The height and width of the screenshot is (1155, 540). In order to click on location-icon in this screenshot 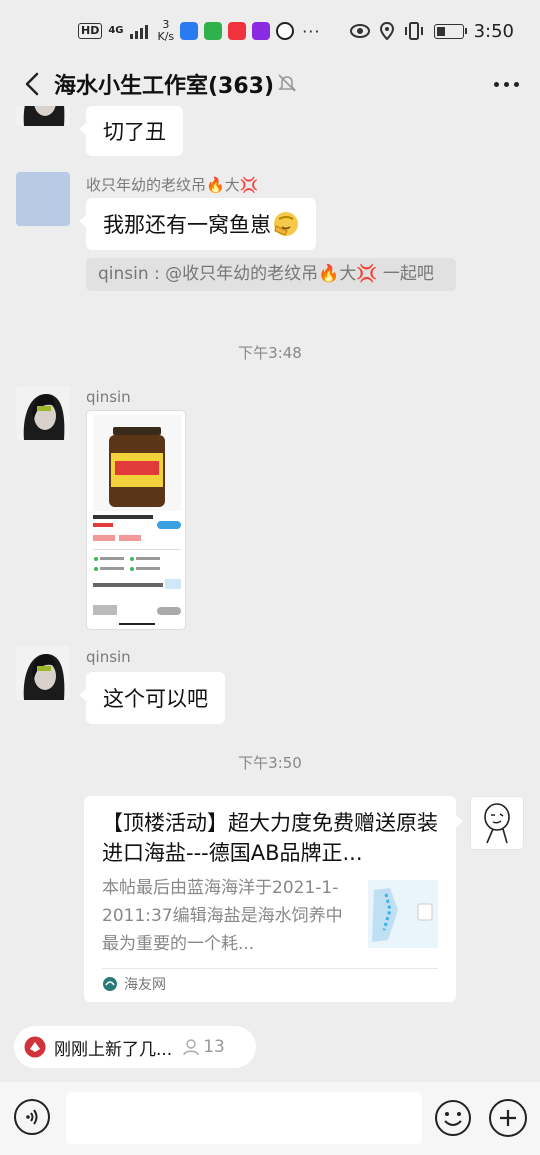, I will do `click(386, 31)`.